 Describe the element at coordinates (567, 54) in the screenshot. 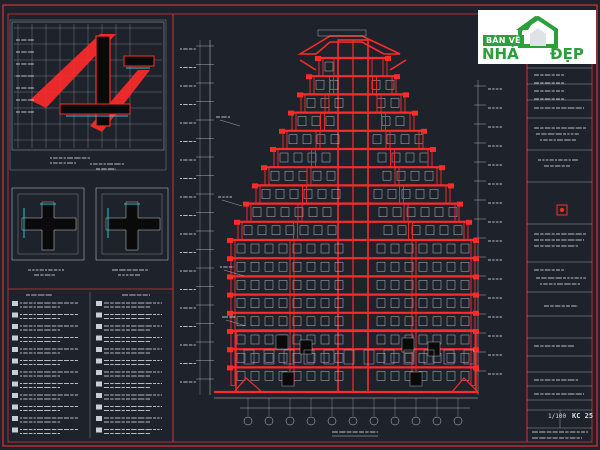

I see `logo-word-dep: ĐẸP` at that location.